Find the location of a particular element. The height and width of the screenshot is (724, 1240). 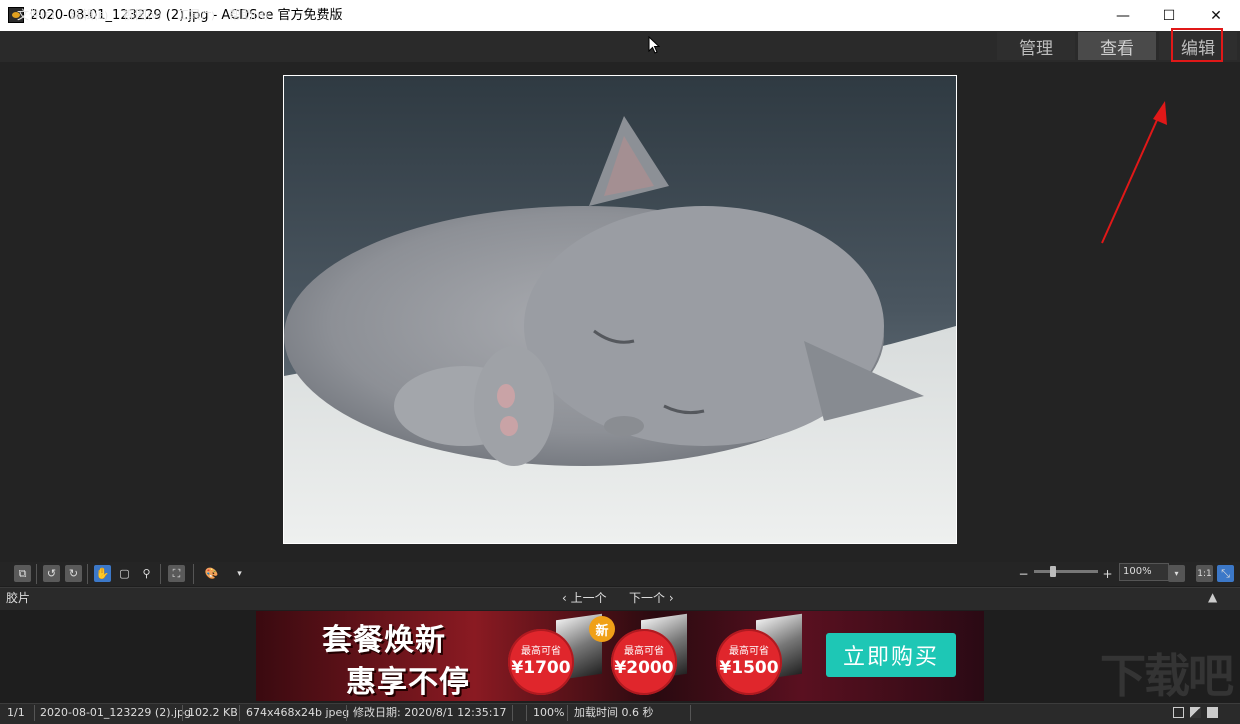

site-watermark: 下载吧 is located at coordinates (1167, 676).